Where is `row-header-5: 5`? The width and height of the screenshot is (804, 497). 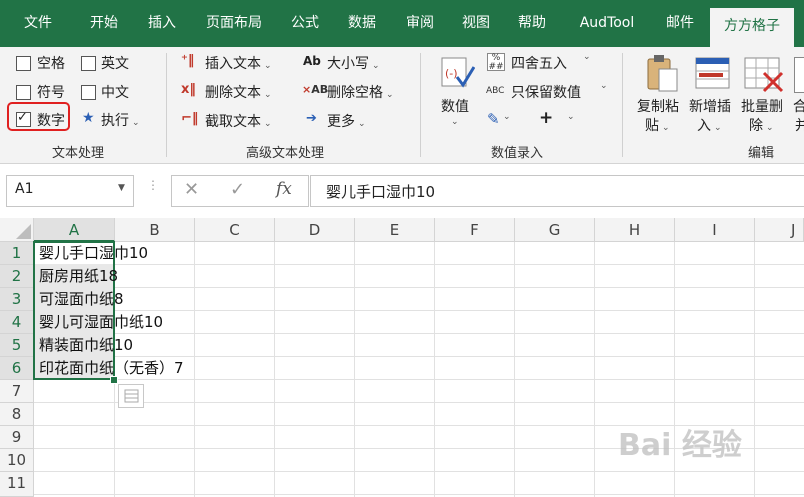
row-header-5: 5 is located at coordinates (17, 345).